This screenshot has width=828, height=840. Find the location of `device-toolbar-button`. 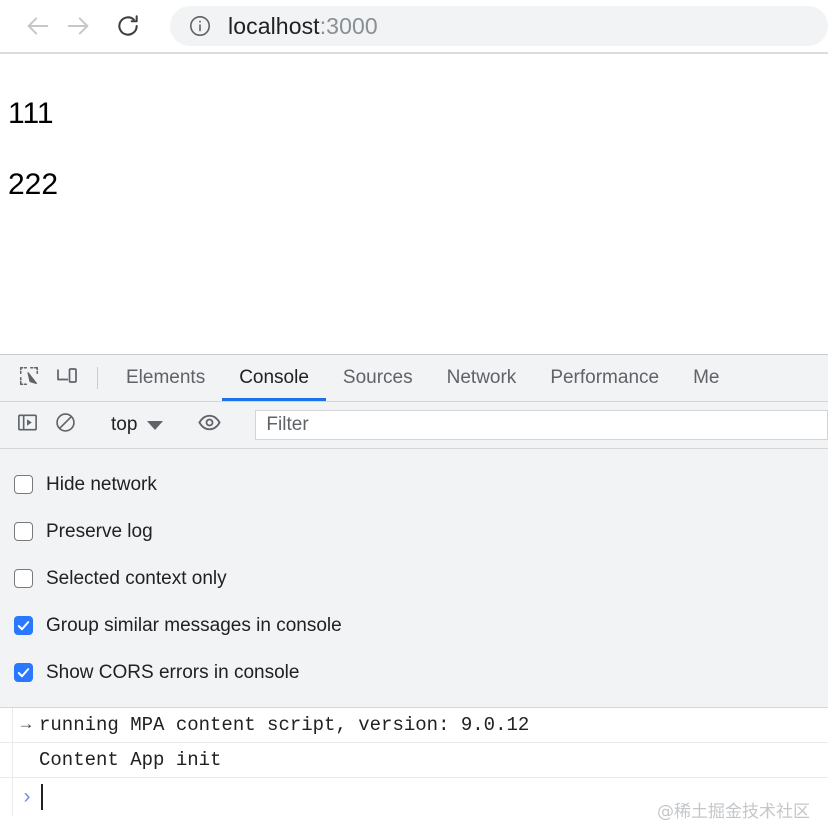

device-toolbar-button is located at coordinates (67, 378).